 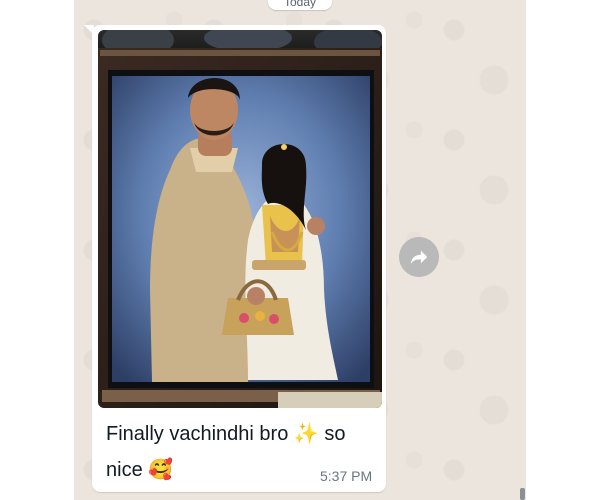 I want to click on date-chip: Today, so click(x=300, y=5).